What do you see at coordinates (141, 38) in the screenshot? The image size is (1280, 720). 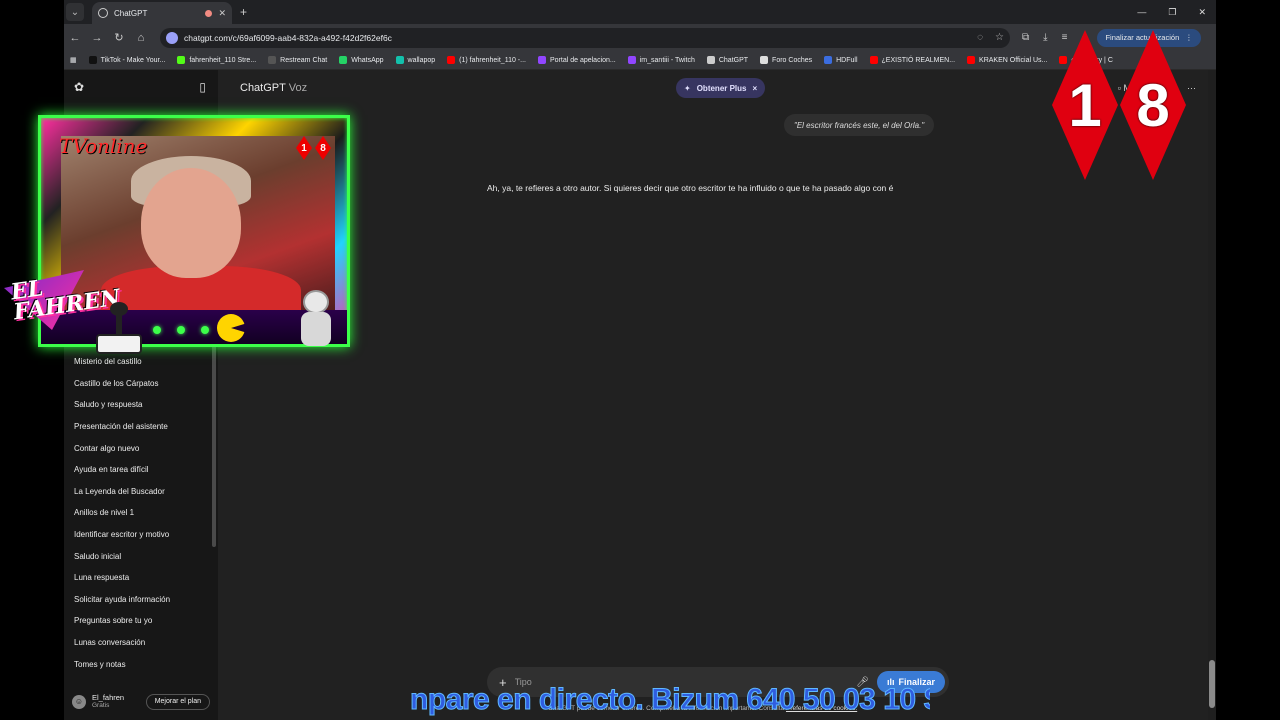 I see `home-icon: ⌂` at bounding box center [141, 38].